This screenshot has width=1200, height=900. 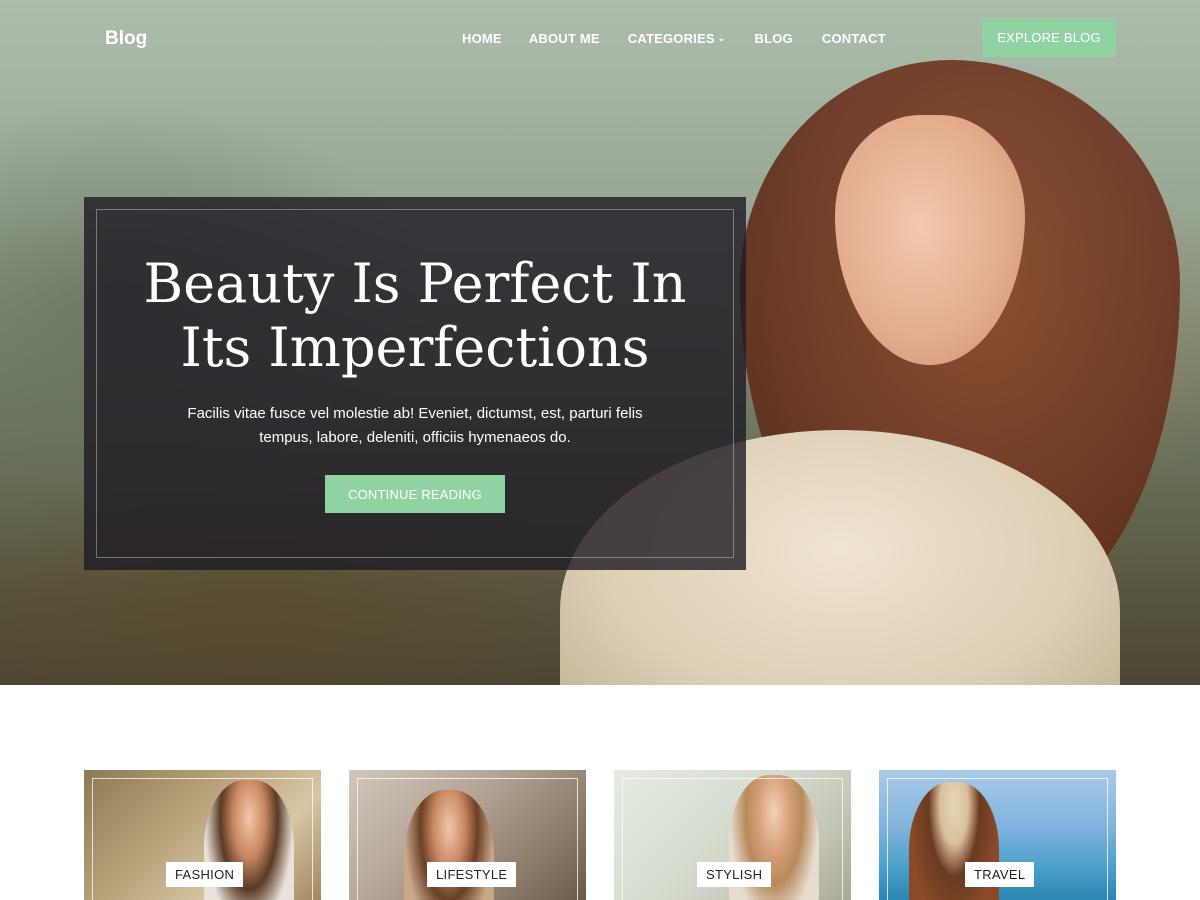 What do you see at coordinates (732, 835) in the screenshot?
I see `category-card-stylish: STYLISH` at bounding box center [732, 835].